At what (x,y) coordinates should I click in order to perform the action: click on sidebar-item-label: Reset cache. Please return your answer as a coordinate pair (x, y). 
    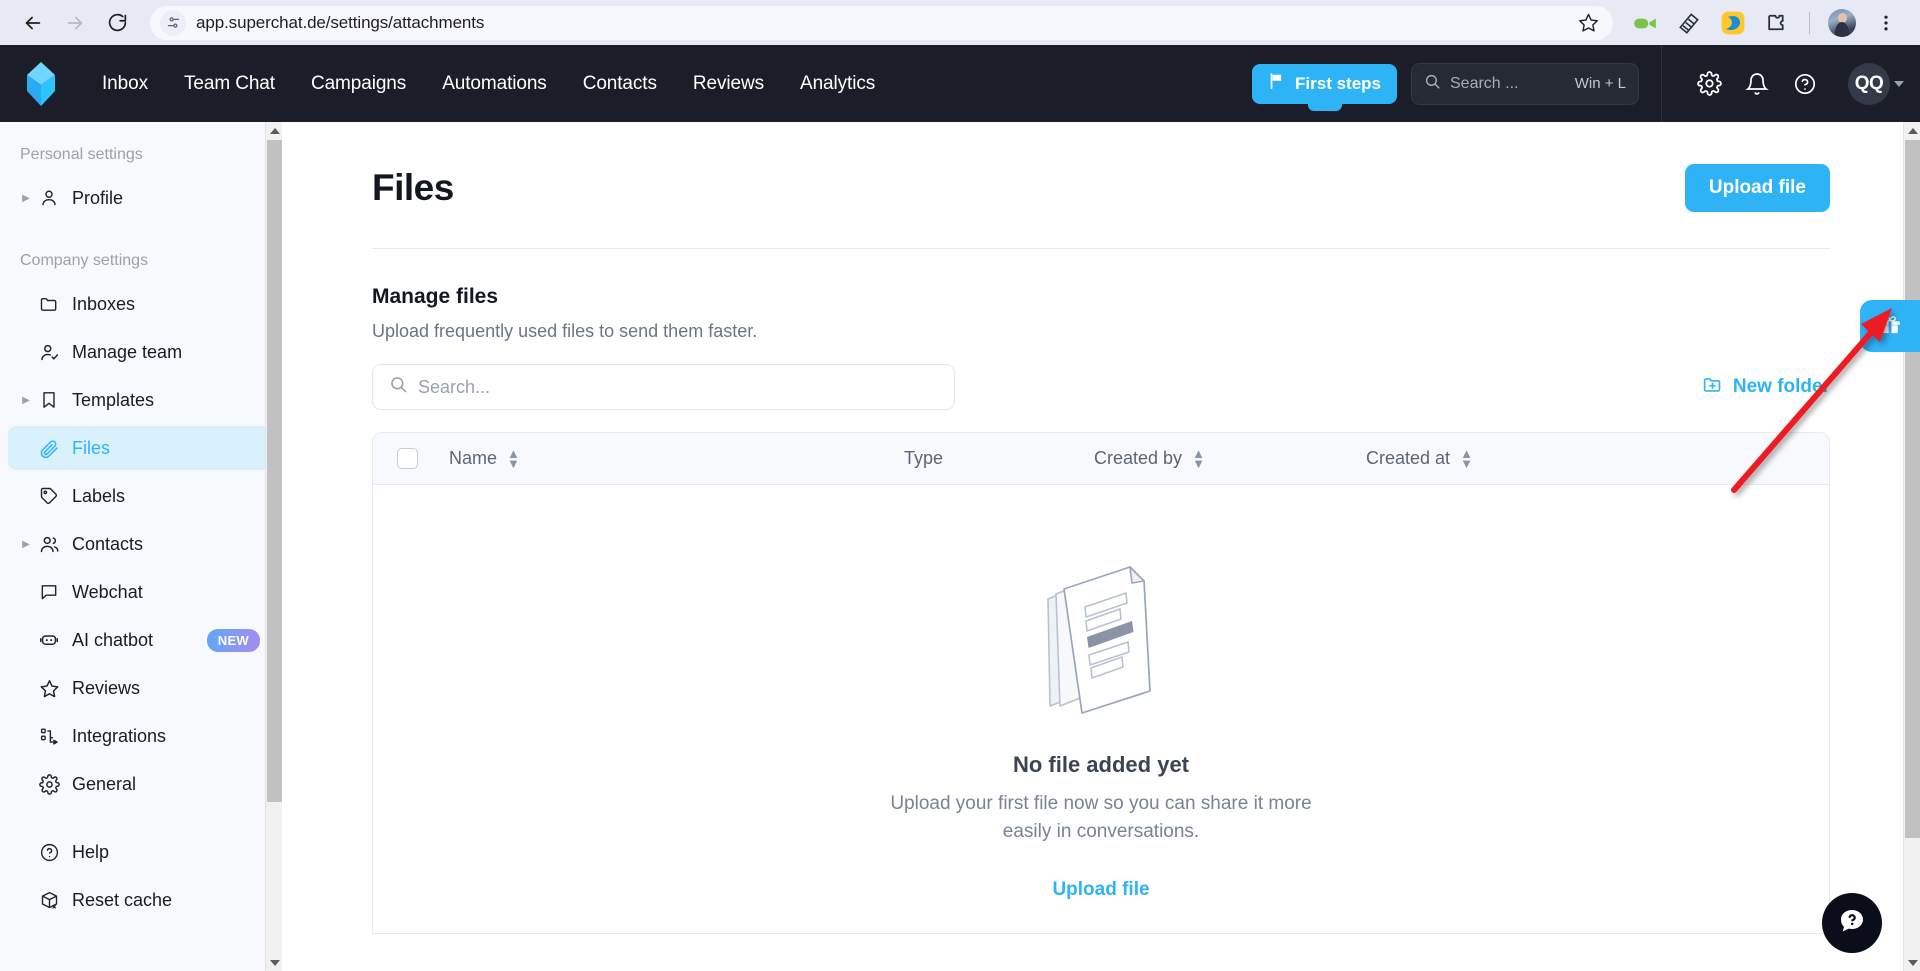
    Looking at the image, I should click on (122, 899).